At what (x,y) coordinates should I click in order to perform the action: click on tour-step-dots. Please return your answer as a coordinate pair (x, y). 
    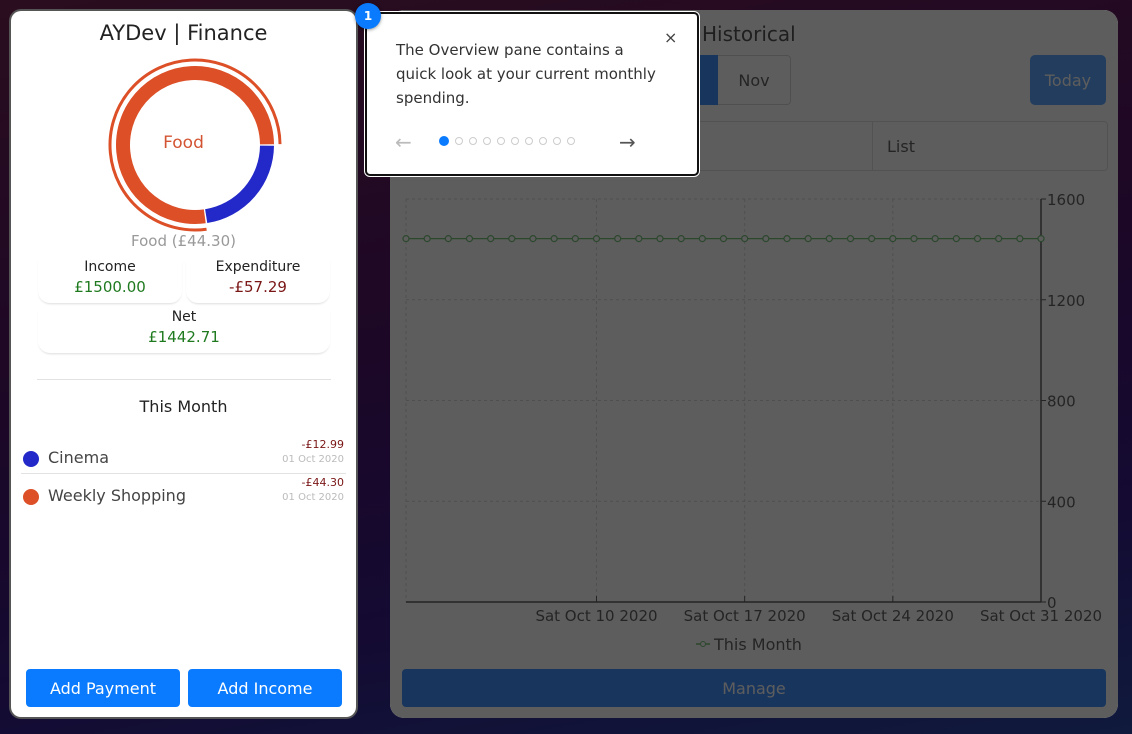
    Looking at the image, I should click on (507, 141).